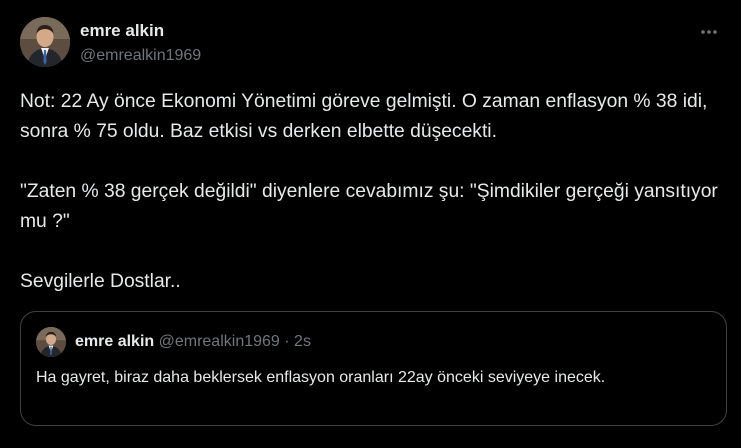 The width and height of the screenshot is (741, 448). I want to click on quoted-meta: emre alkin @emrealkin1969 · 2s, so click(193, 342).